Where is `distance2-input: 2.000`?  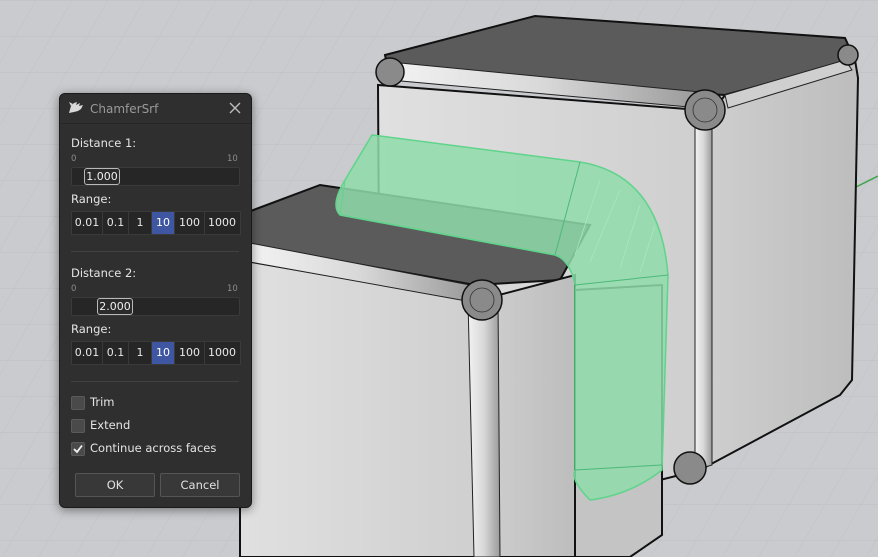 distance2-input: 2.000 is located at coordinates (115, 306).